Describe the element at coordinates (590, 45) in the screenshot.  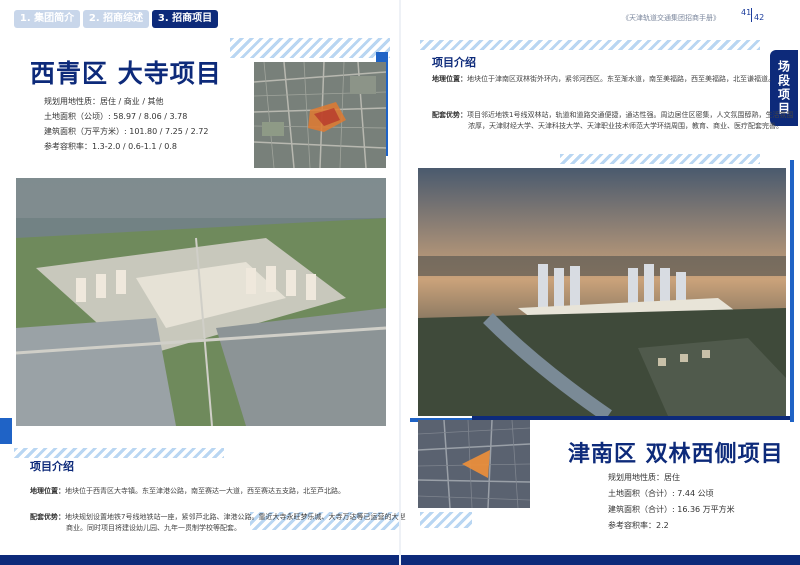
I see `decor-stripes-right-top` at that location.